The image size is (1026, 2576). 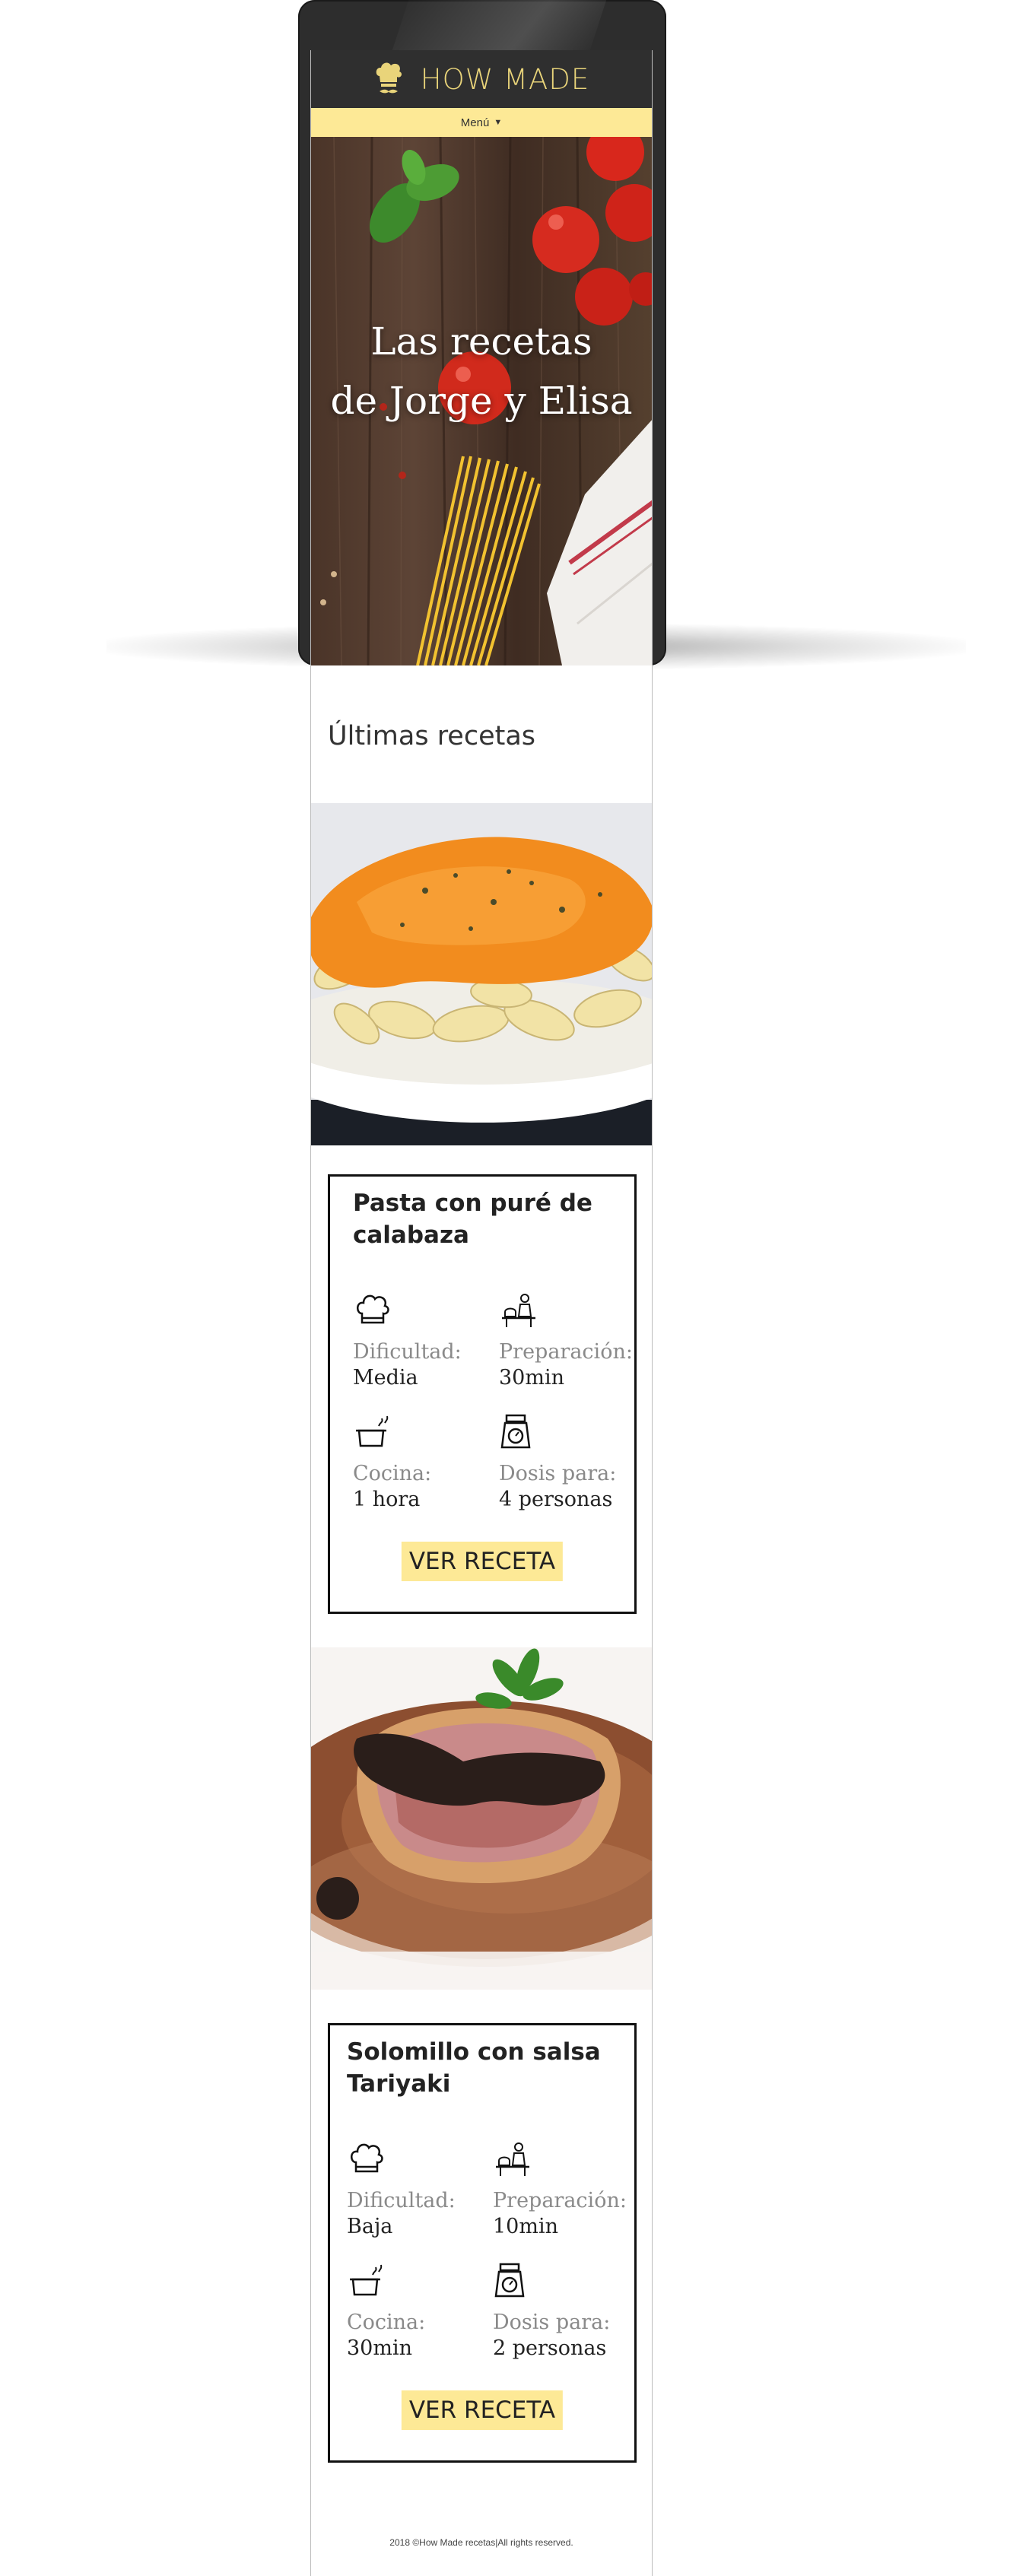 I want to click on recipe-image-pasta, so click(x=481, y=974).